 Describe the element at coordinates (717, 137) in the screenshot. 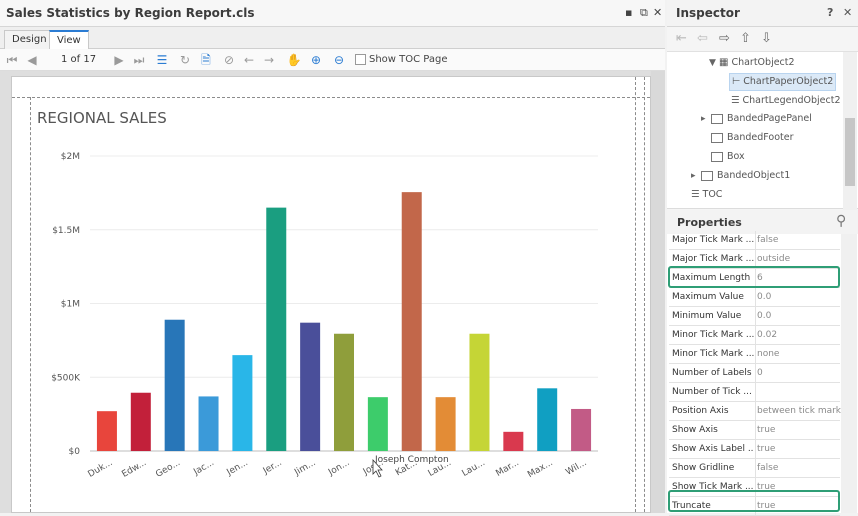

I see `footer-icon` at that location.